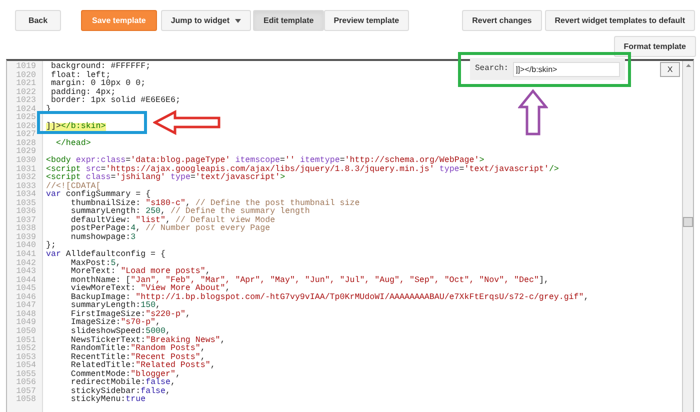 This screenshot has width=700, height=412. I want to click on line-number: 1050, so click(26, 332).